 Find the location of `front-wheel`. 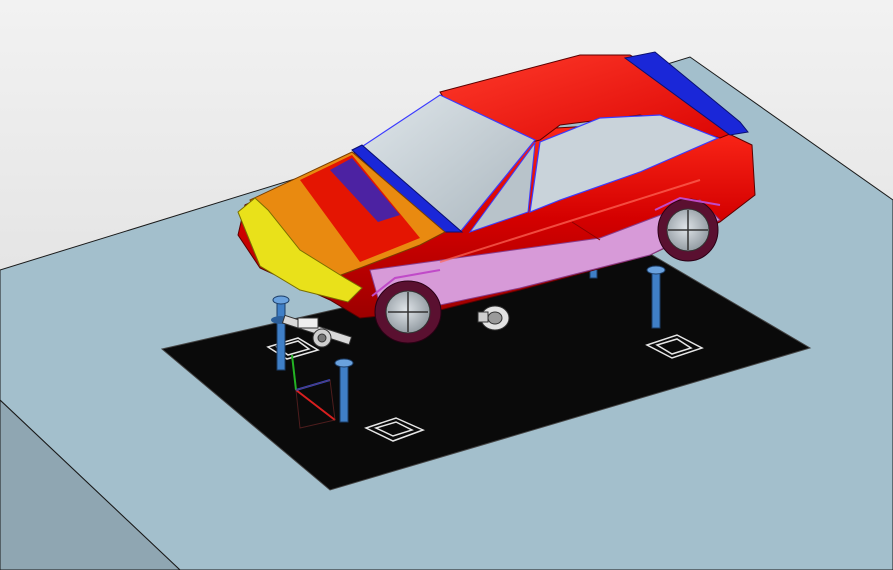

front-wheel is located at coordinates (408, 312).